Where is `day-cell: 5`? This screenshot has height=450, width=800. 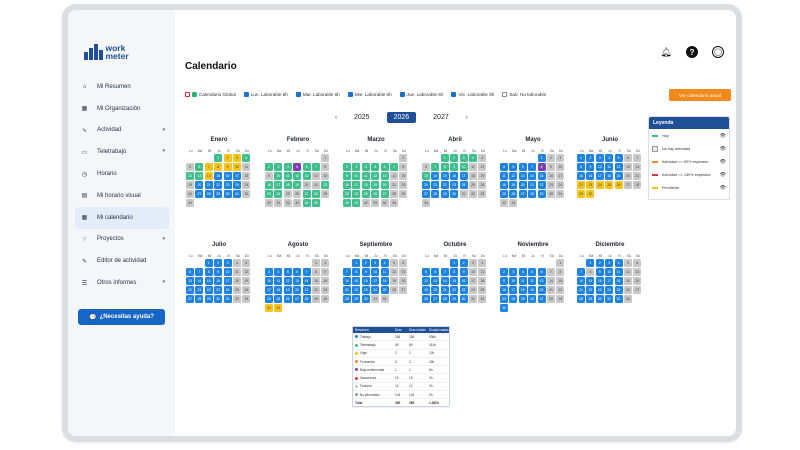
day-cell: 5 is located at coordinates (532, 272).